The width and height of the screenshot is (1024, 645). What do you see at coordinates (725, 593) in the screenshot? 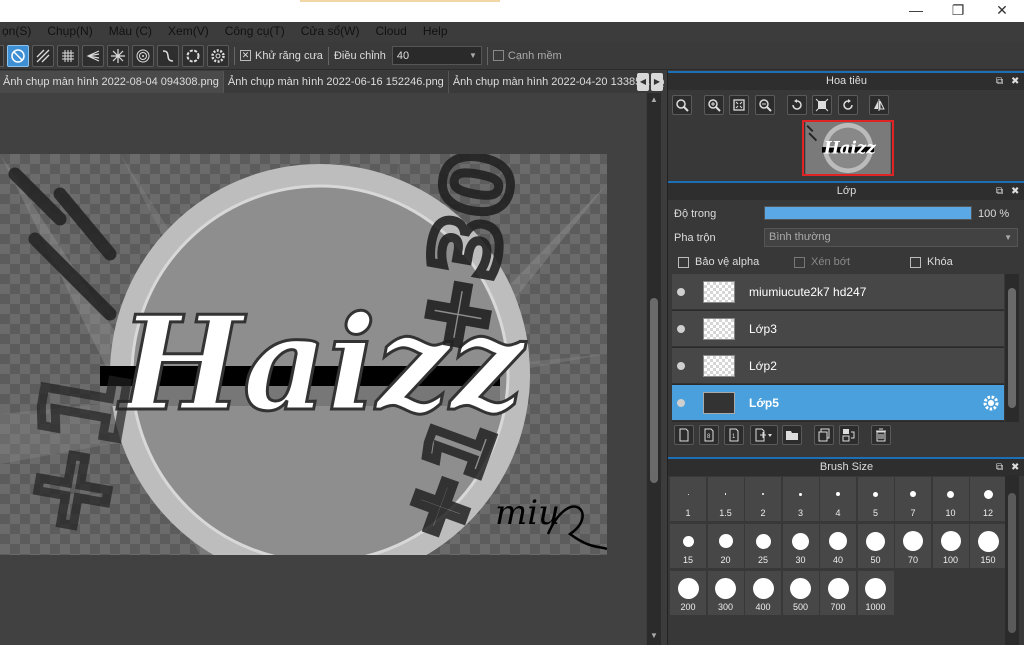
I see `brush-size-cell: 300` at bounding box center [725, 593].